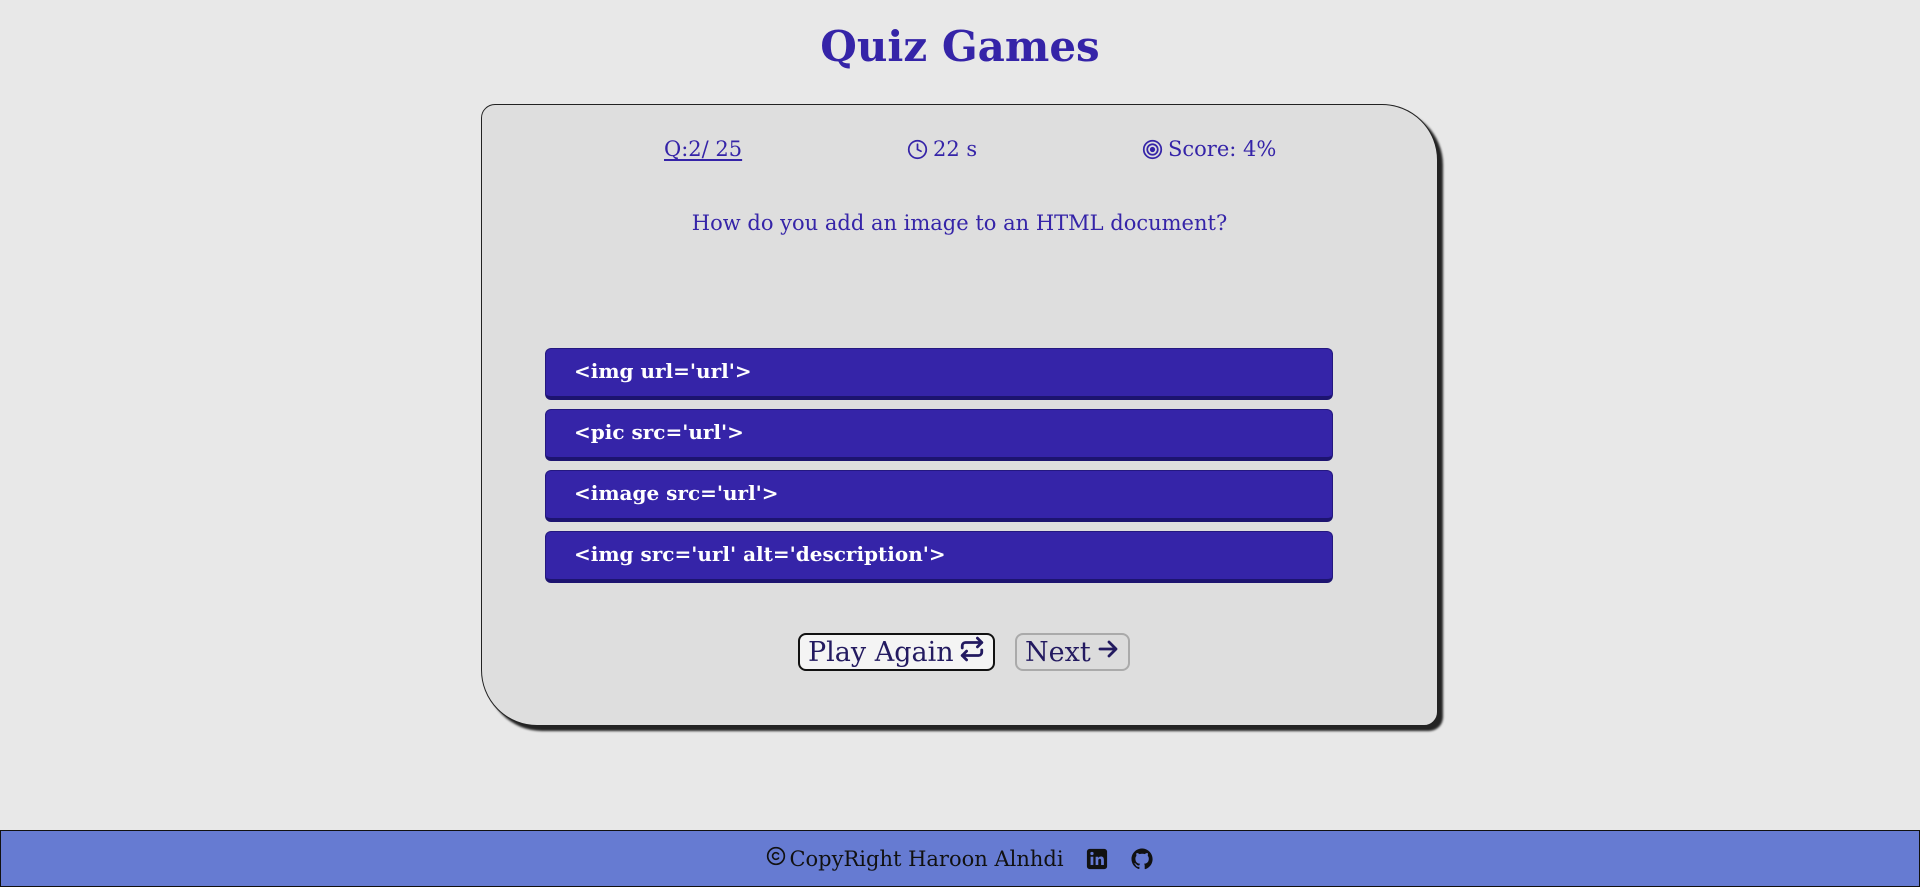 This screenshot has width=1920, height=887. I want to click on copyright-icon, so click(776, 858).